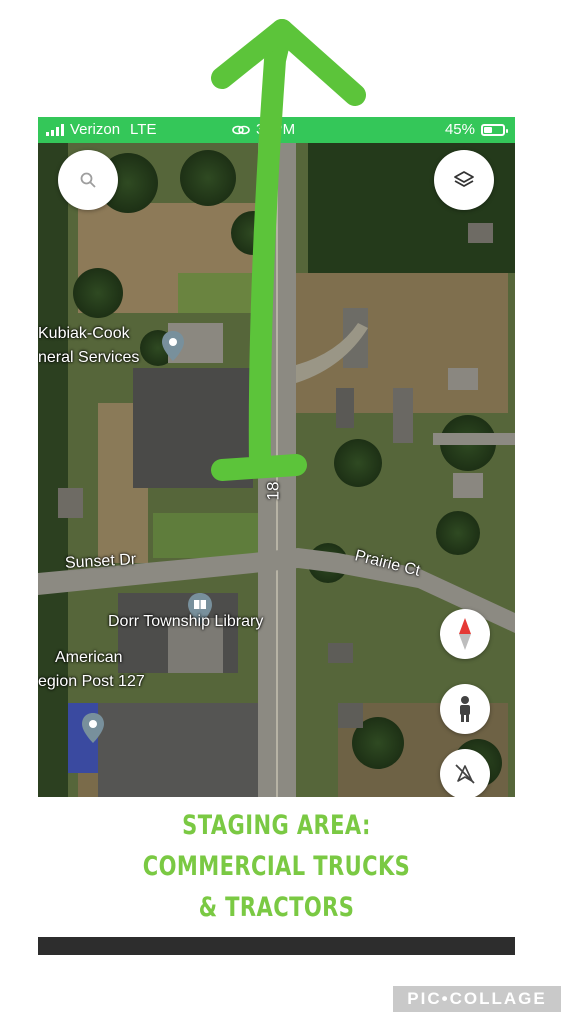 Image resolution: width=575 pixels, height=1024 pixels. I want to click on caption-line1: STAGING AREA:, so click(276, 825).